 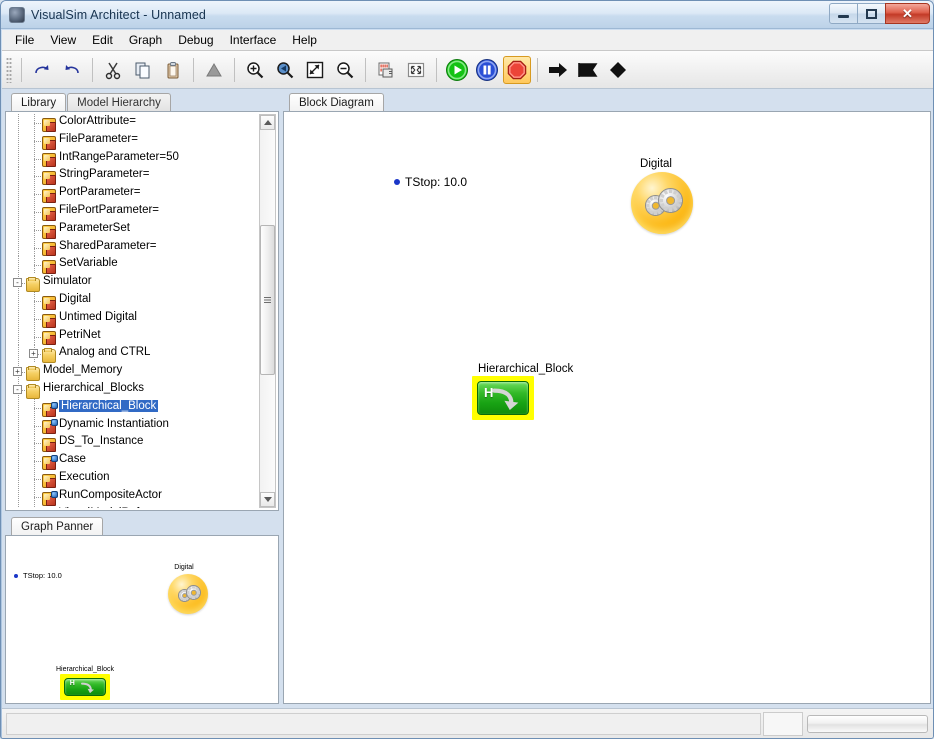 What do you see at coordinates (134, 354) in the screenshot?
I see `tree-item: + Analog and CTRL` at bounding box center [134, 354].